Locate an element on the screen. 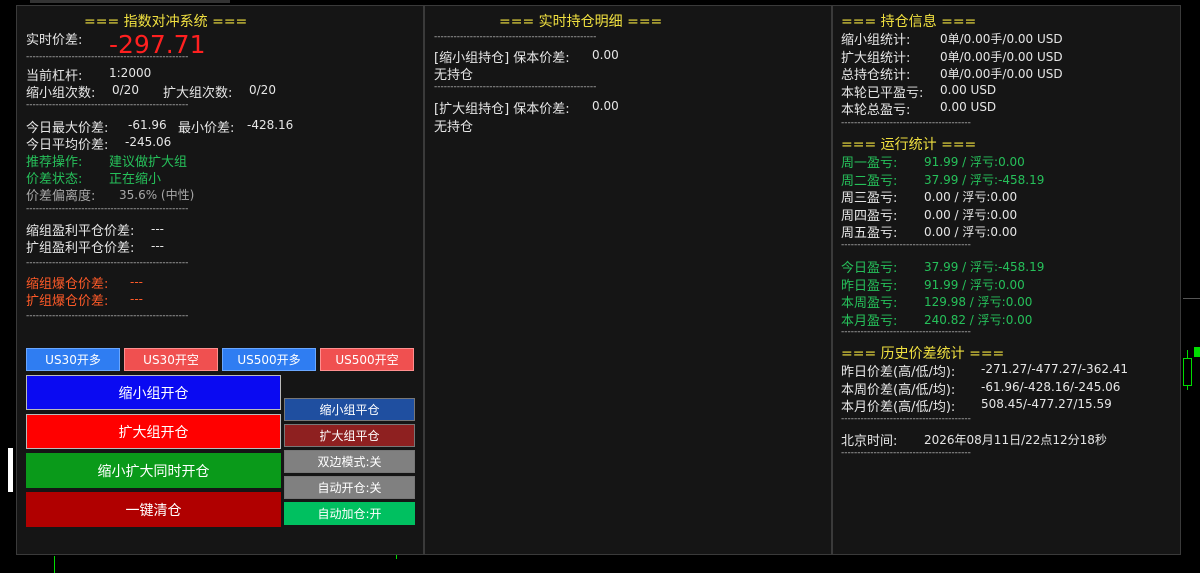 The image size is (1200, 573). auto-add-toggle: 自动加仓:开 is located at coordinates (349, 513).